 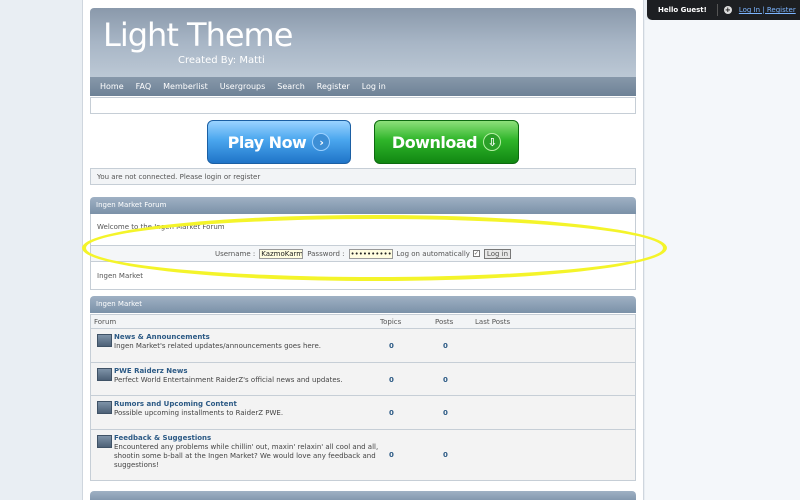 What do you see at coordinates (185, 86) in the screenshot?
I see `nav-memberlist: Memberlist` at bounding box center [185, 86].